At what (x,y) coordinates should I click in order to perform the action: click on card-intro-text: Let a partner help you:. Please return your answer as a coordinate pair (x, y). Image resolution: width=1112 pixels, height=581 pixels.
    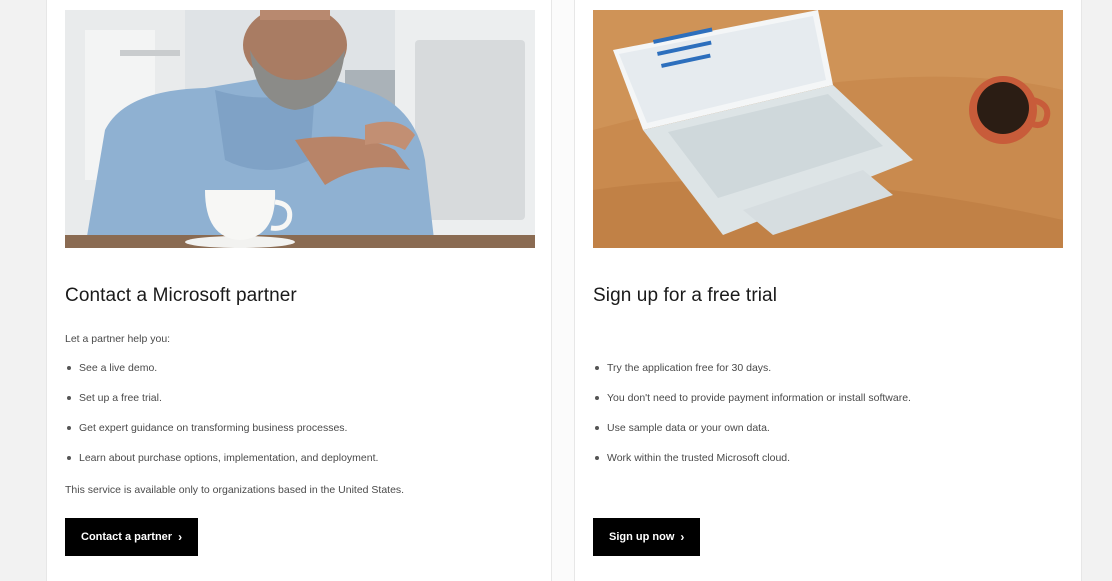
    Looking at the image, I should click on (118, 339).